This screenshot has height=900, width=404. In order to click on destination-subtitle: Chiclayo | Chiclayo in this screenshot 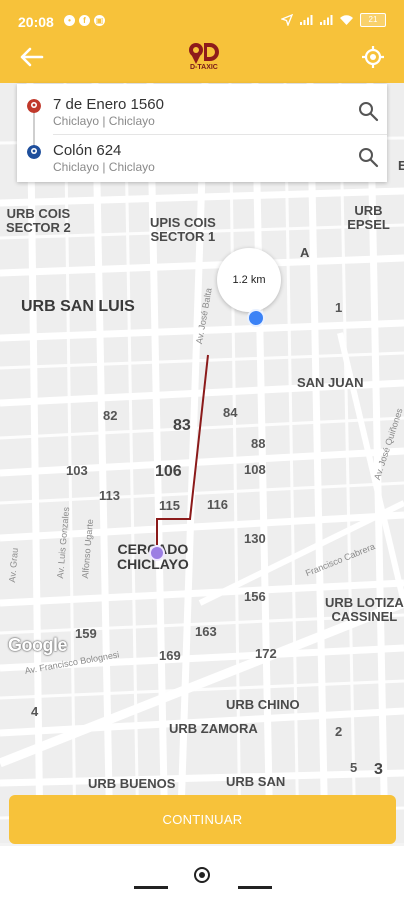, I will do `click(104, 167)`.